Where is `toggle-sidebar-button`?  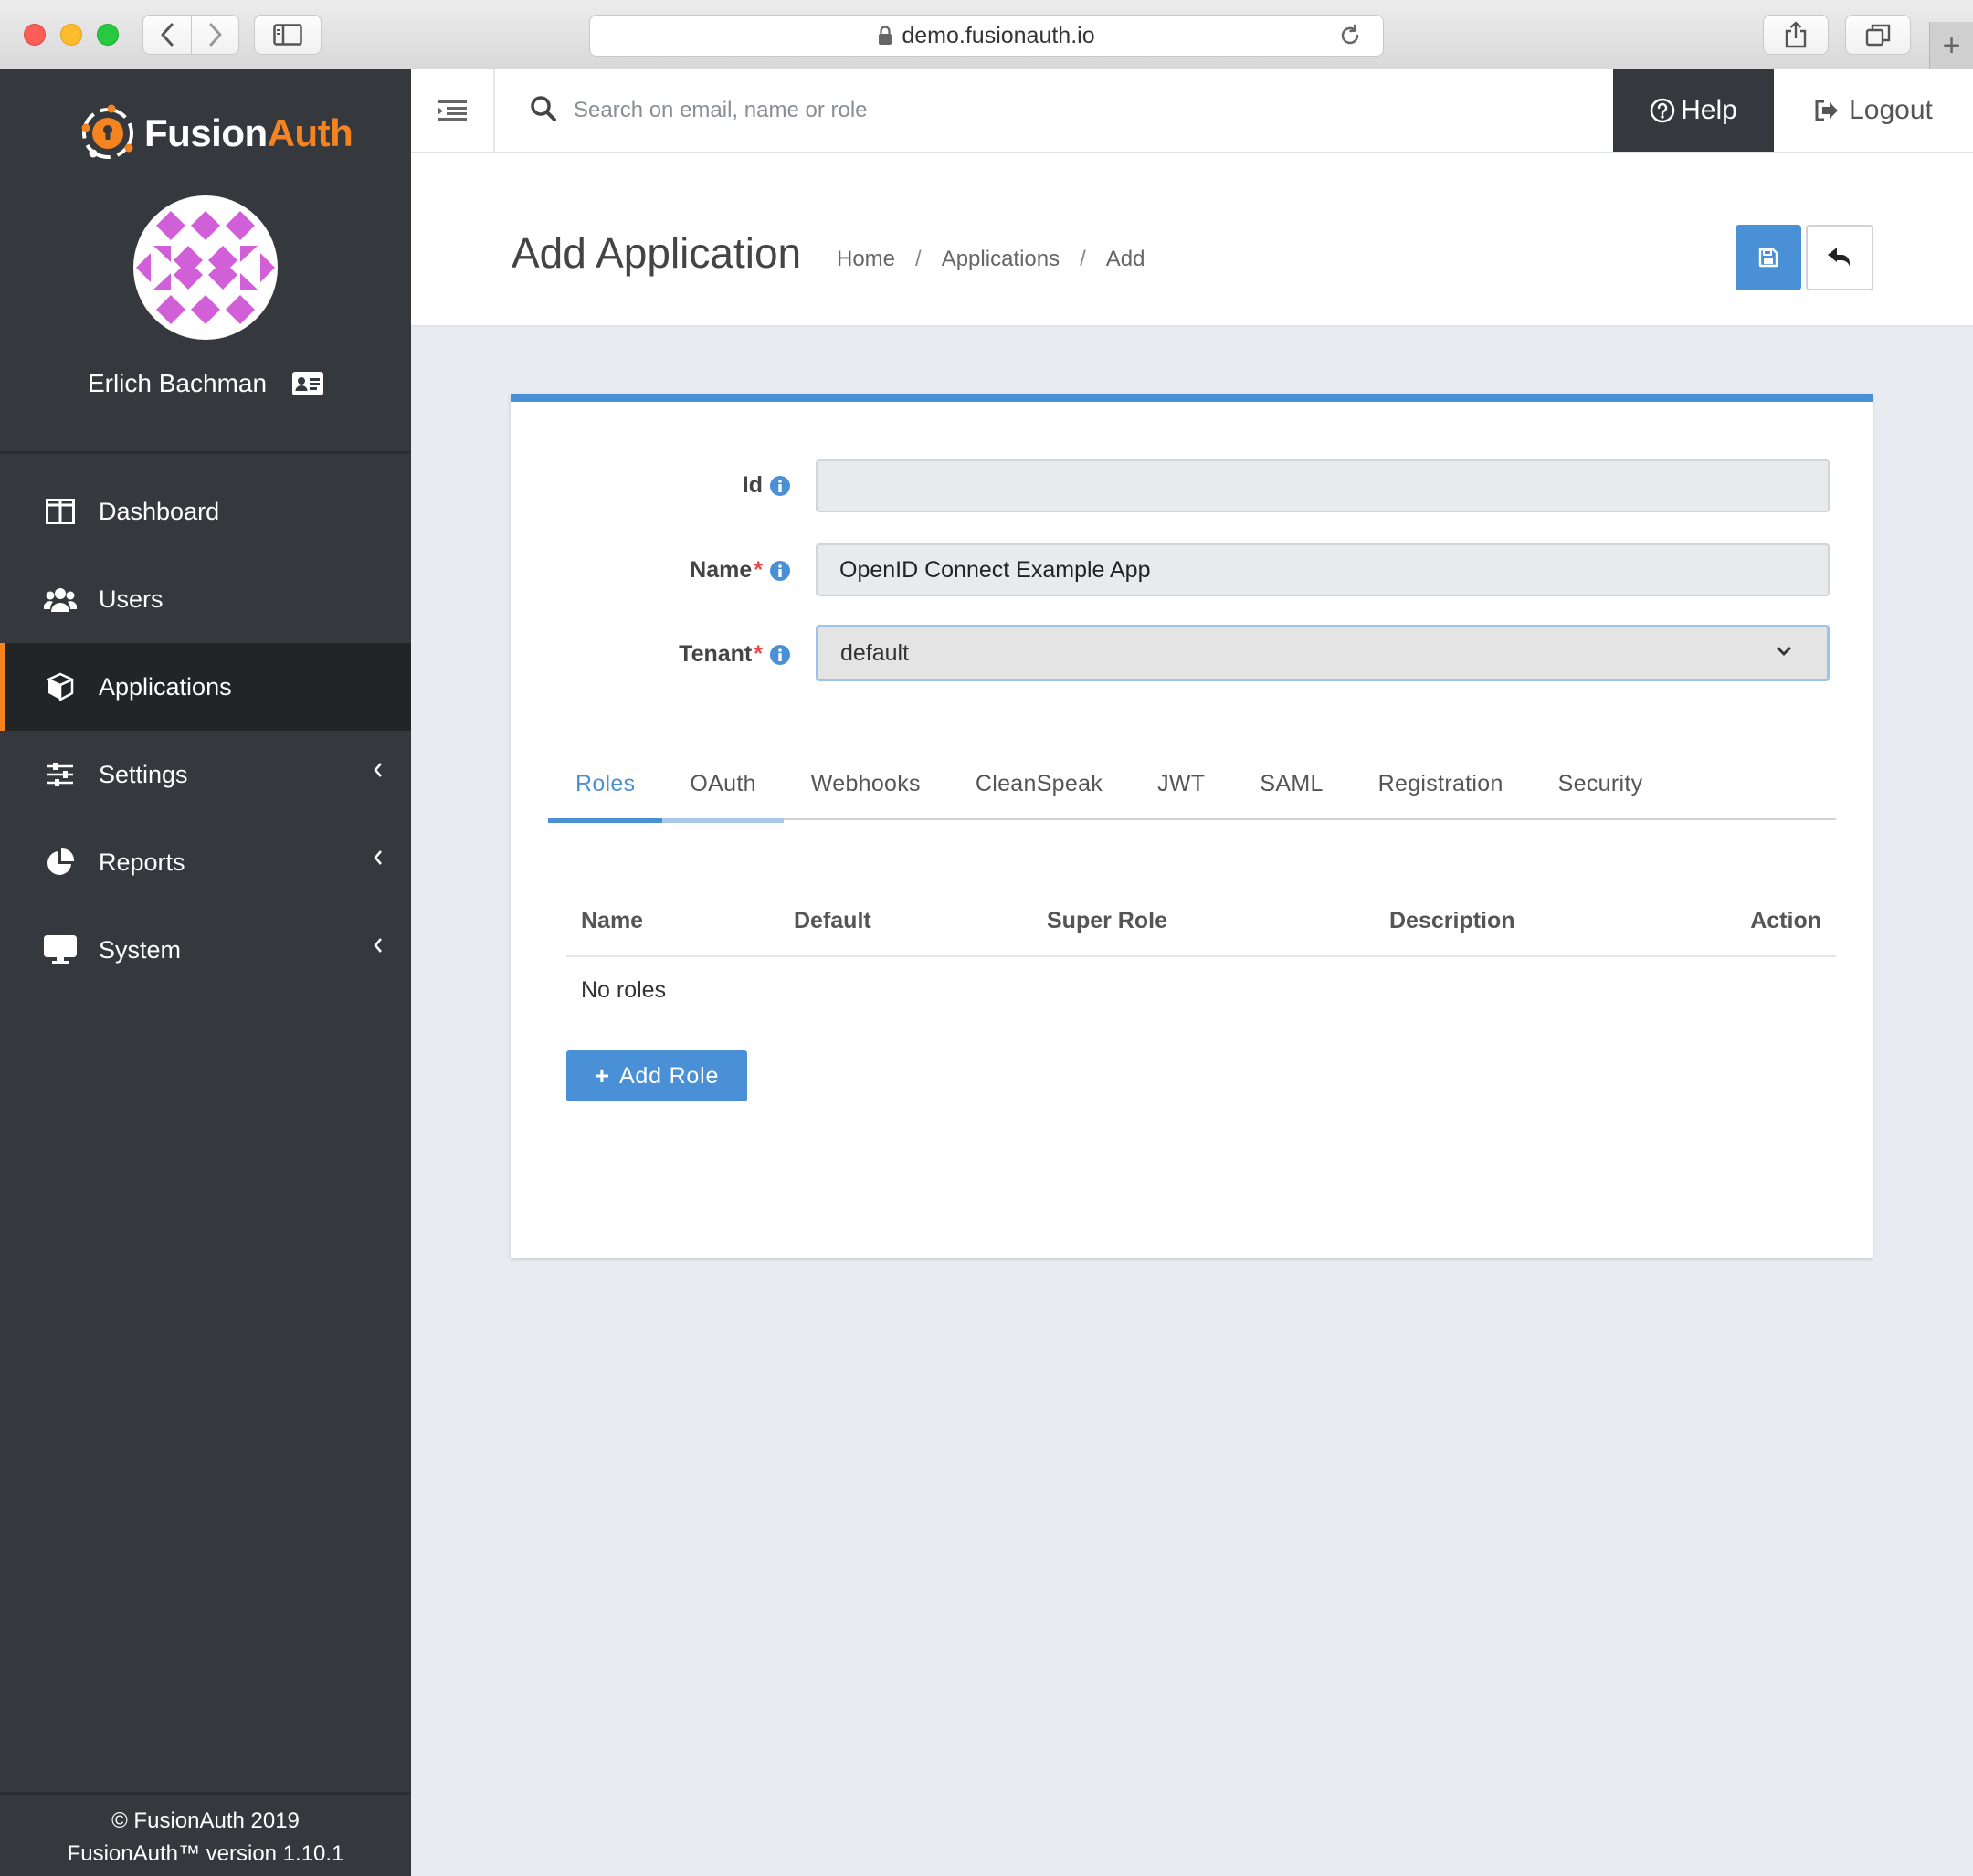
toggle-sidebar-button is located at coordinates (288, 35).